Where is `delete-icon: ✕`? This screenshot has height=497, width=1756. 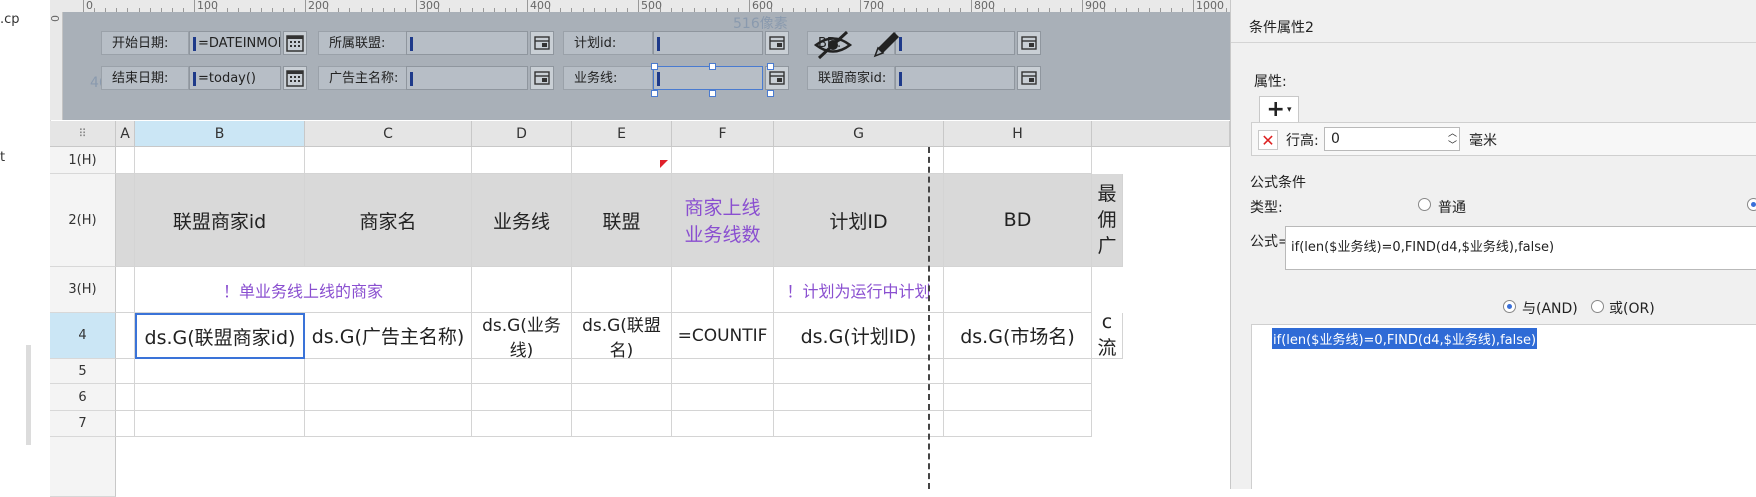 delete-icon: ✕ is located at coordinates (1268, 140).